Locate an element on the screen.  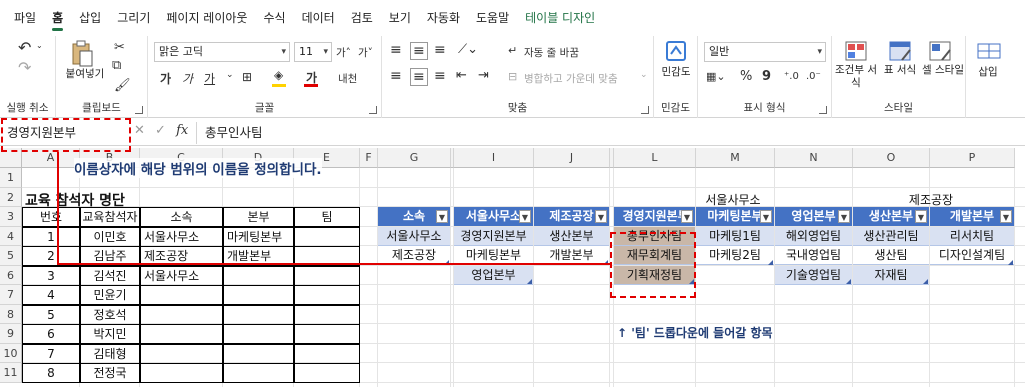
attendee-cell: 전정국 is located at coordinates (110, 373).